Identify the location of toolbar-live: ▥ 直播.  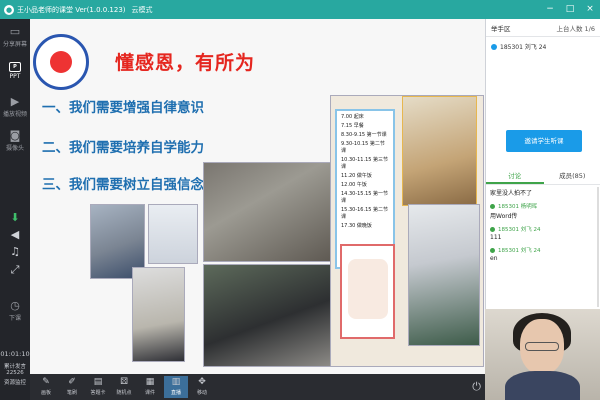
(176, 387).